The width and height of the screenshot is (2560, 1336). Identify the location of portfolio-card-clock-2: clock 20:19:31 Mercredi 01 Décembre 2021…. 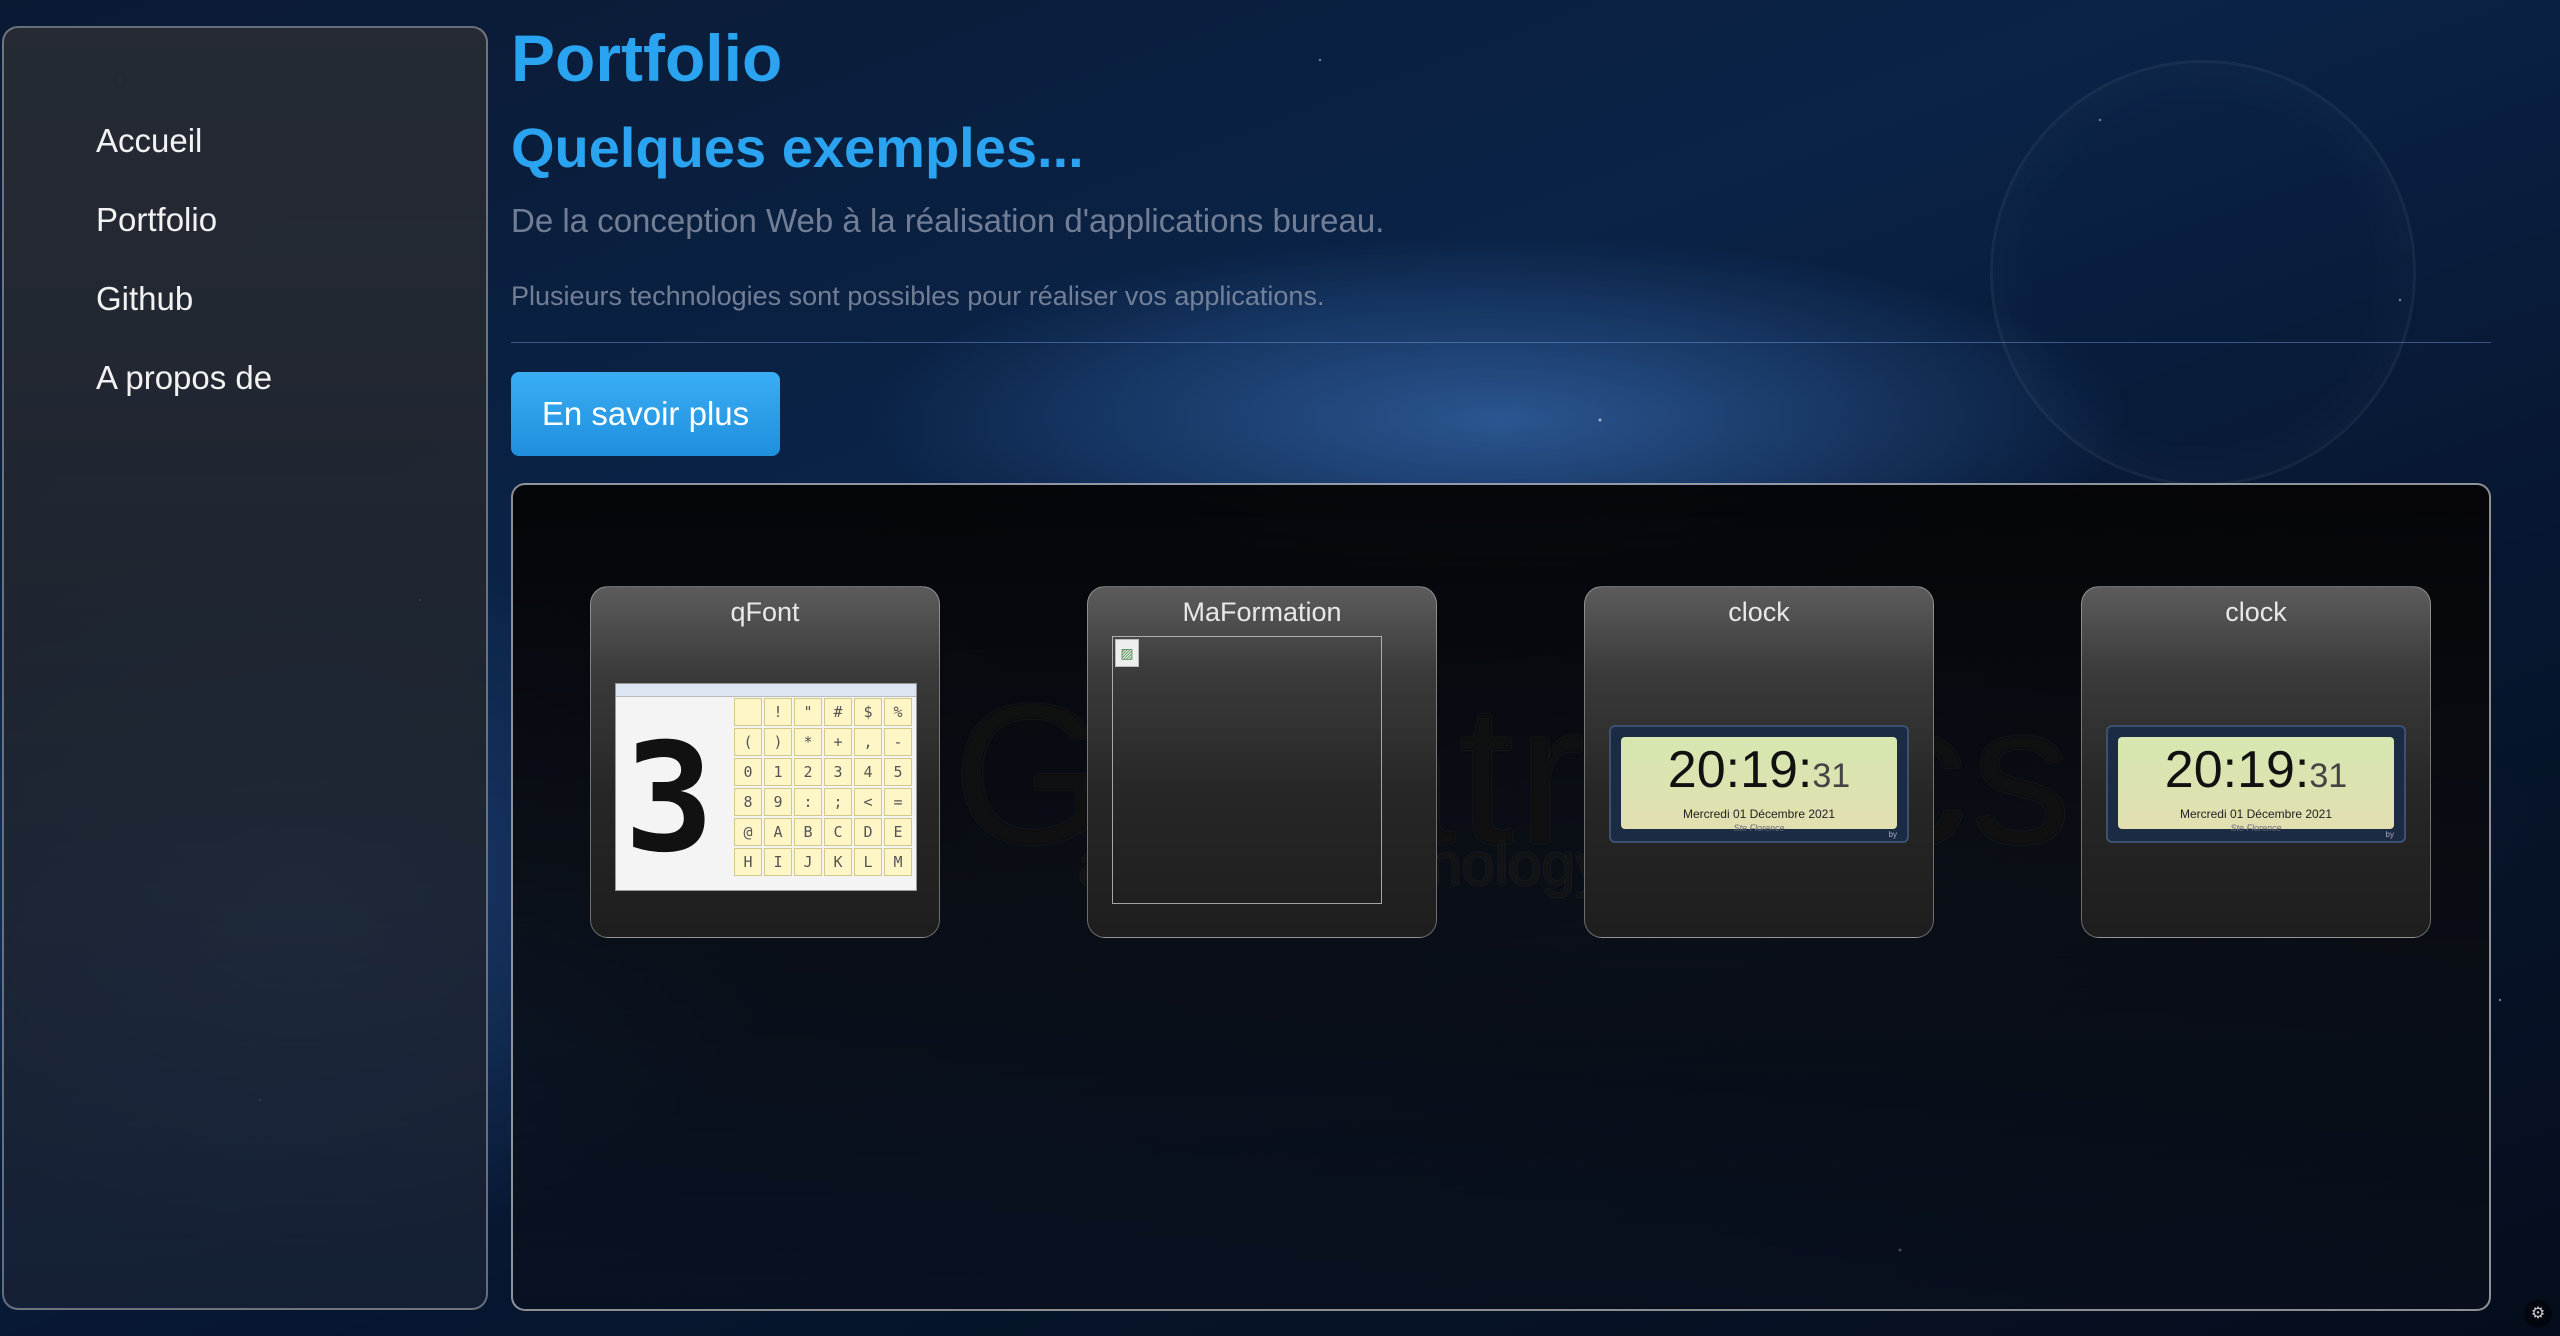
(2256, 762).